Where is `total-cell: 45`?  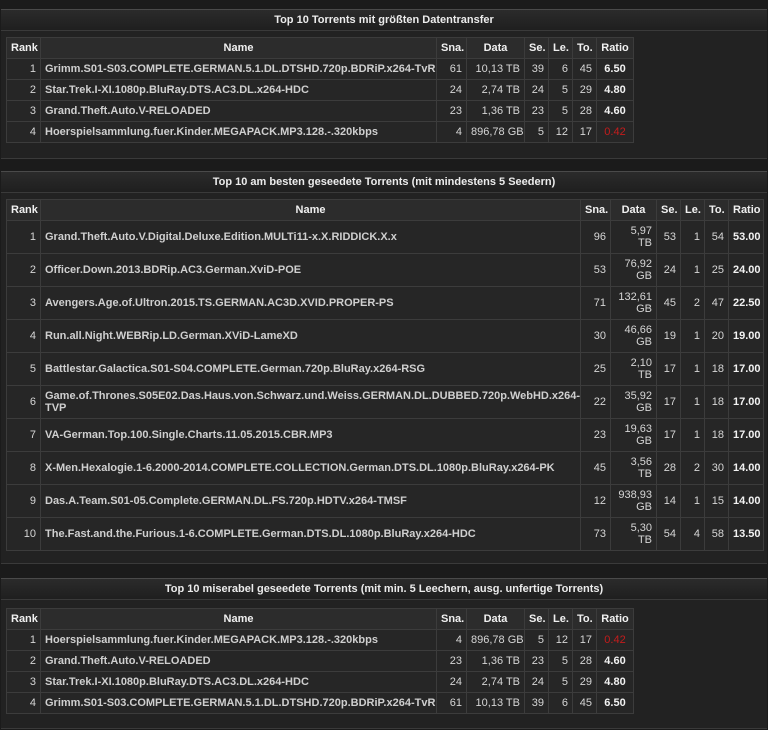
total-cell: 45 is located at coordinates (584, 69).